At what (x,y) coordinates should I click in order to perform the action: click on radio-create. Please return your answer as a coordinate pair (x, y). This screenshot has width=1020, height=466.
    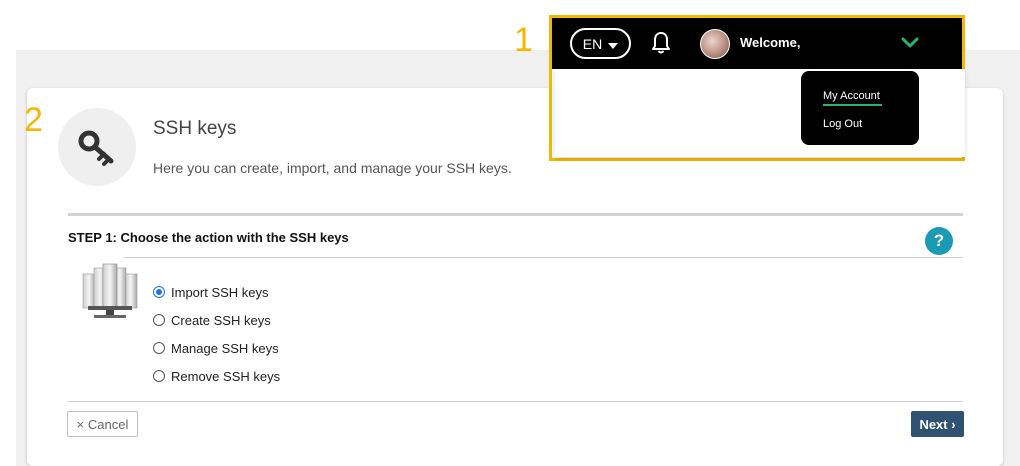
    Looking at the image, I should click on (159, 320).